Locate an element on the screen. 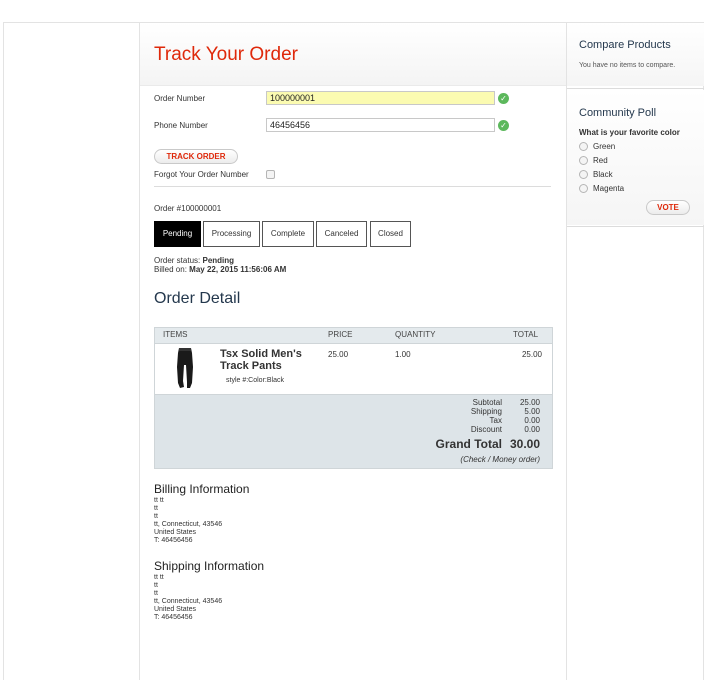 Image resolution: width=725 pixels, height=680 pixels. col-quantity: QUANTITY is located at coordinates (415, 334).